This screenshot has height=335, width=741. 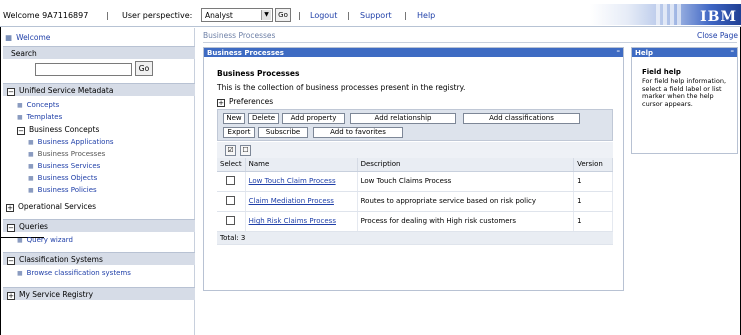 I want to click on export-button: Export, so click(x=239, y=132).